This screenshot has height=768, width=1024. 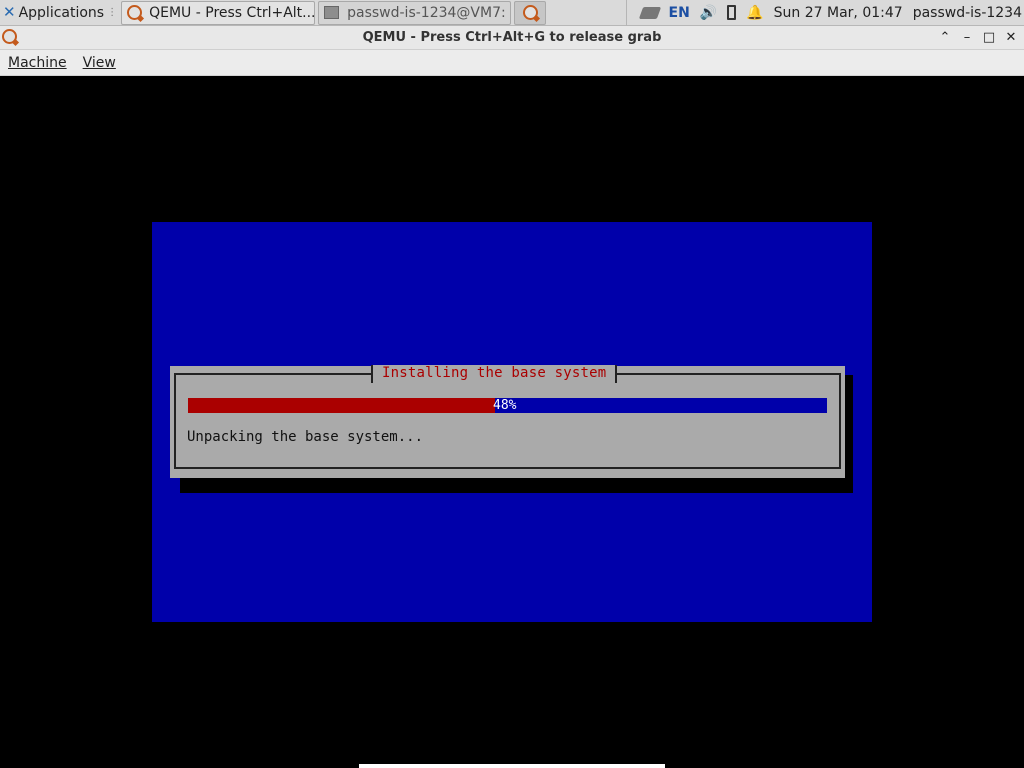 I want to click on dialog-title: Installing the base system, so click(x=494, y=374).